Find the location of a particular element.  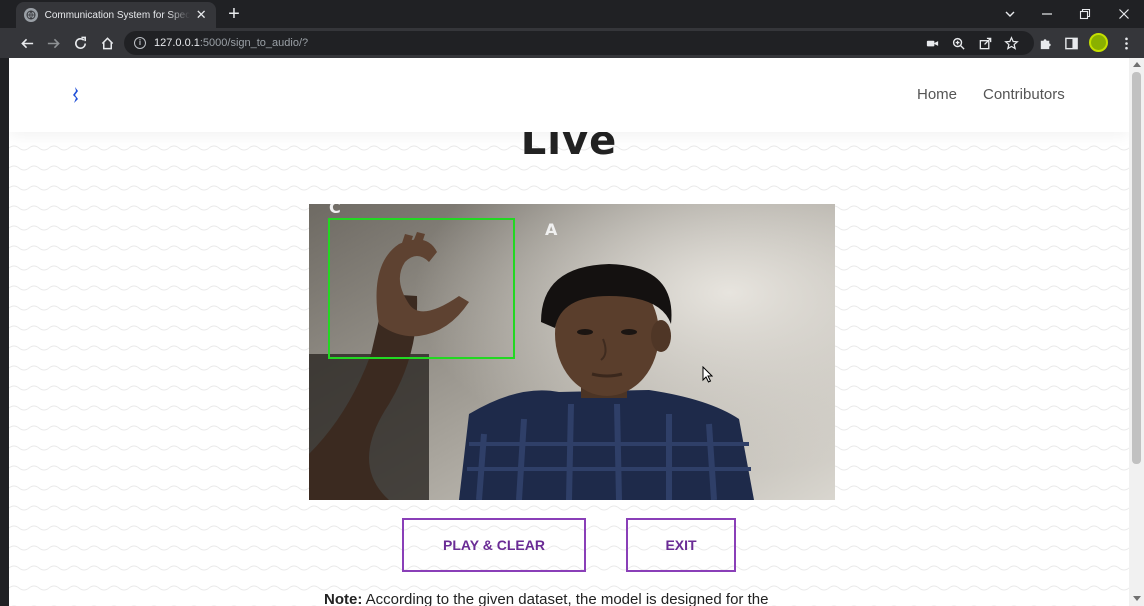

camera-icon is located at coordinates (932, 43).